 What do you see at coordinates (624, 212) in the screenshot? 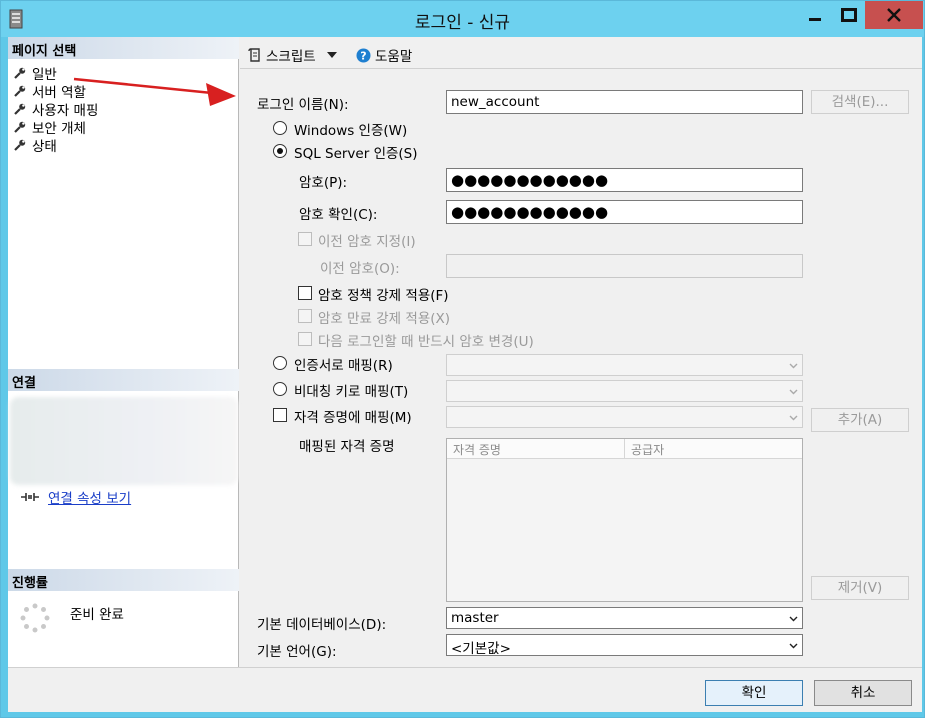
I see `confirm-password-input: ●●●●●●●●●●●●` at bounding box center [624, 212].